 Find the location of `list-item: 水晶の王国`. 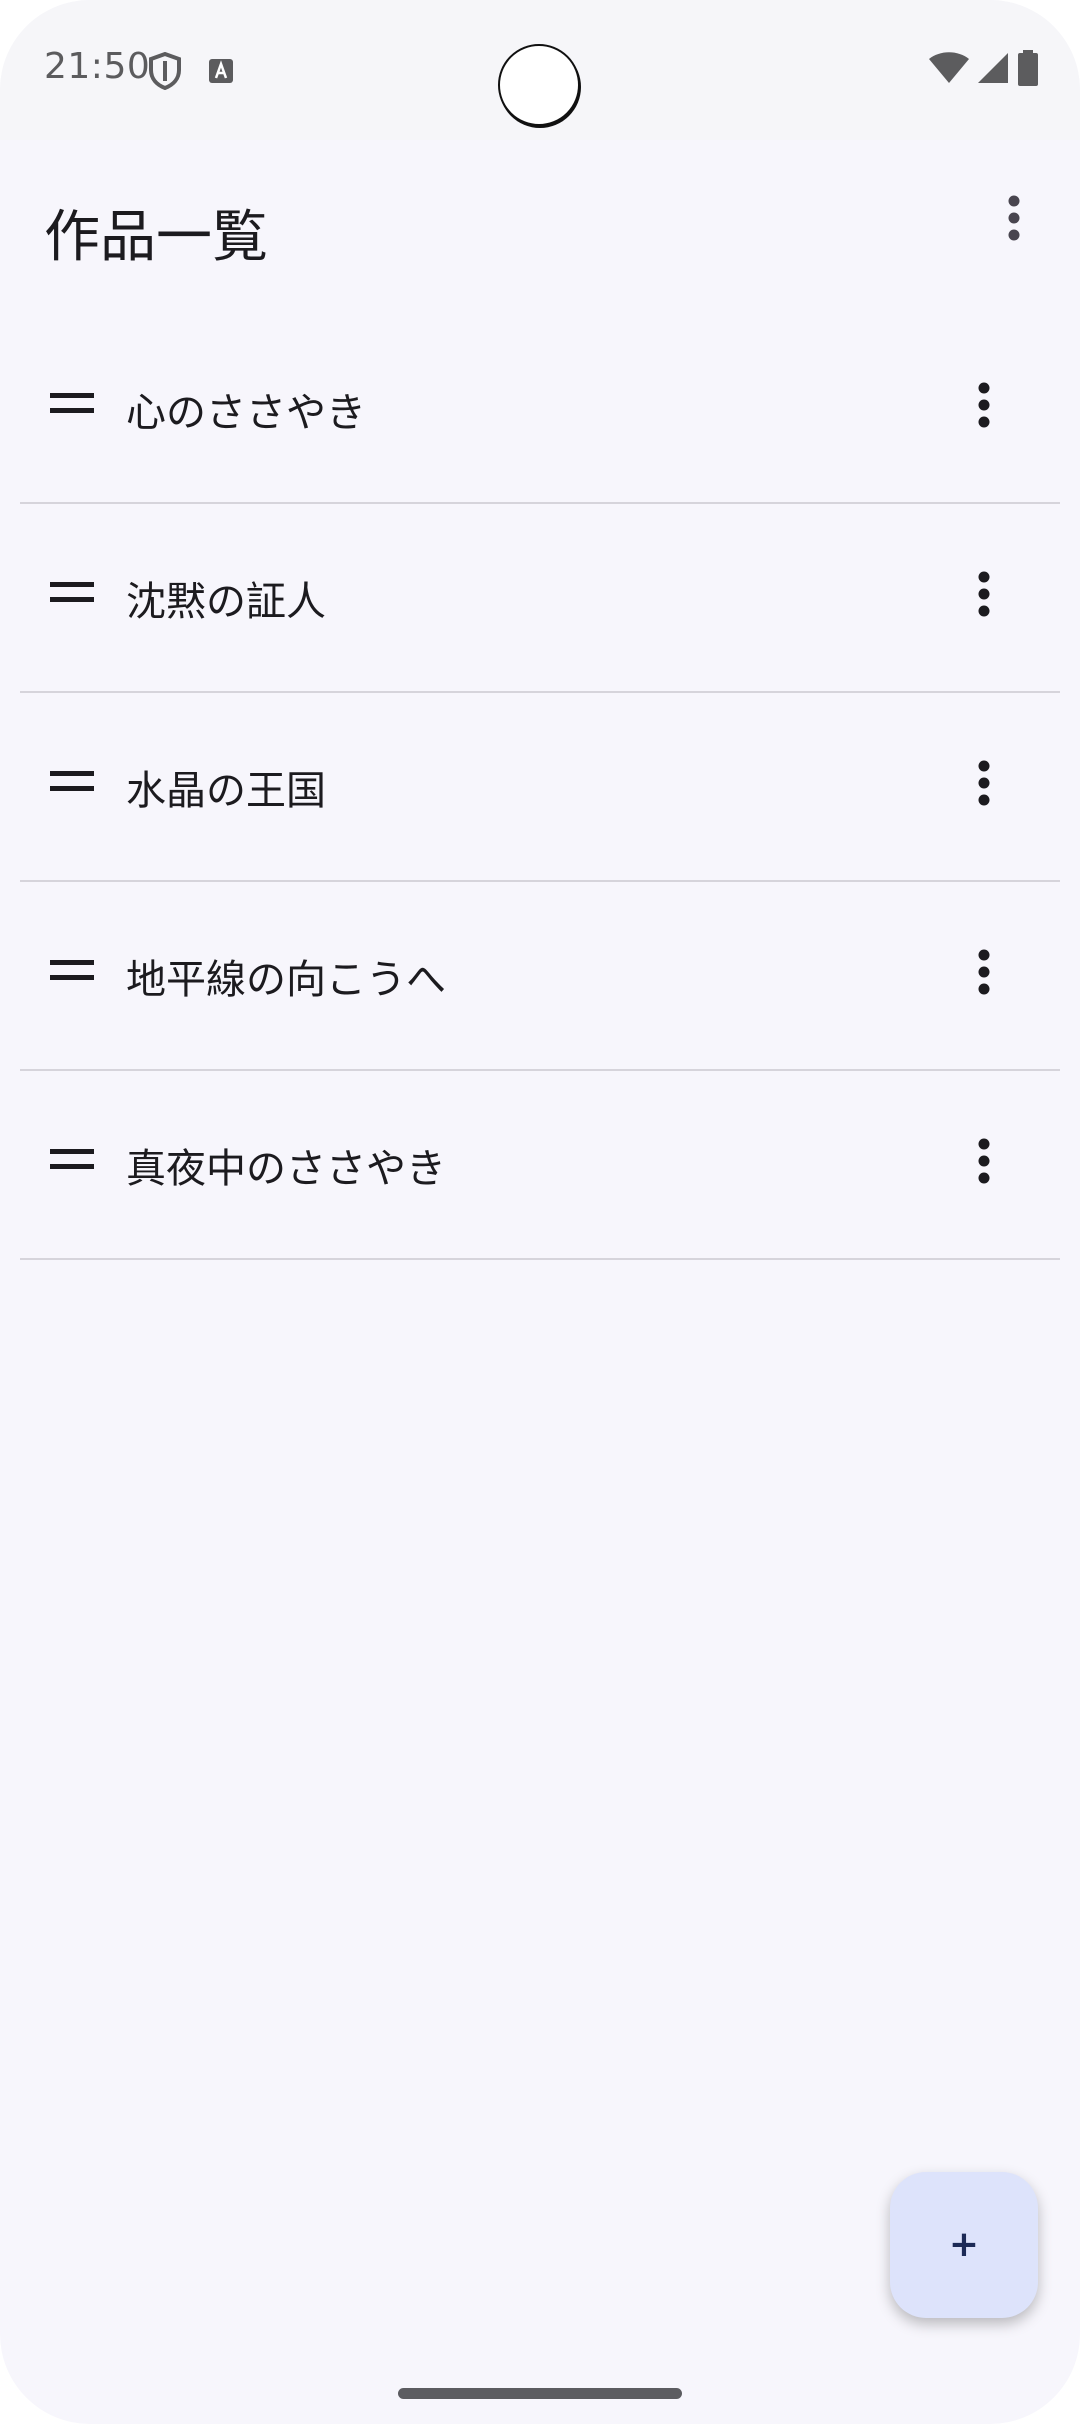

list-item: 水晶の王国 is located at coordinates (540, 787).